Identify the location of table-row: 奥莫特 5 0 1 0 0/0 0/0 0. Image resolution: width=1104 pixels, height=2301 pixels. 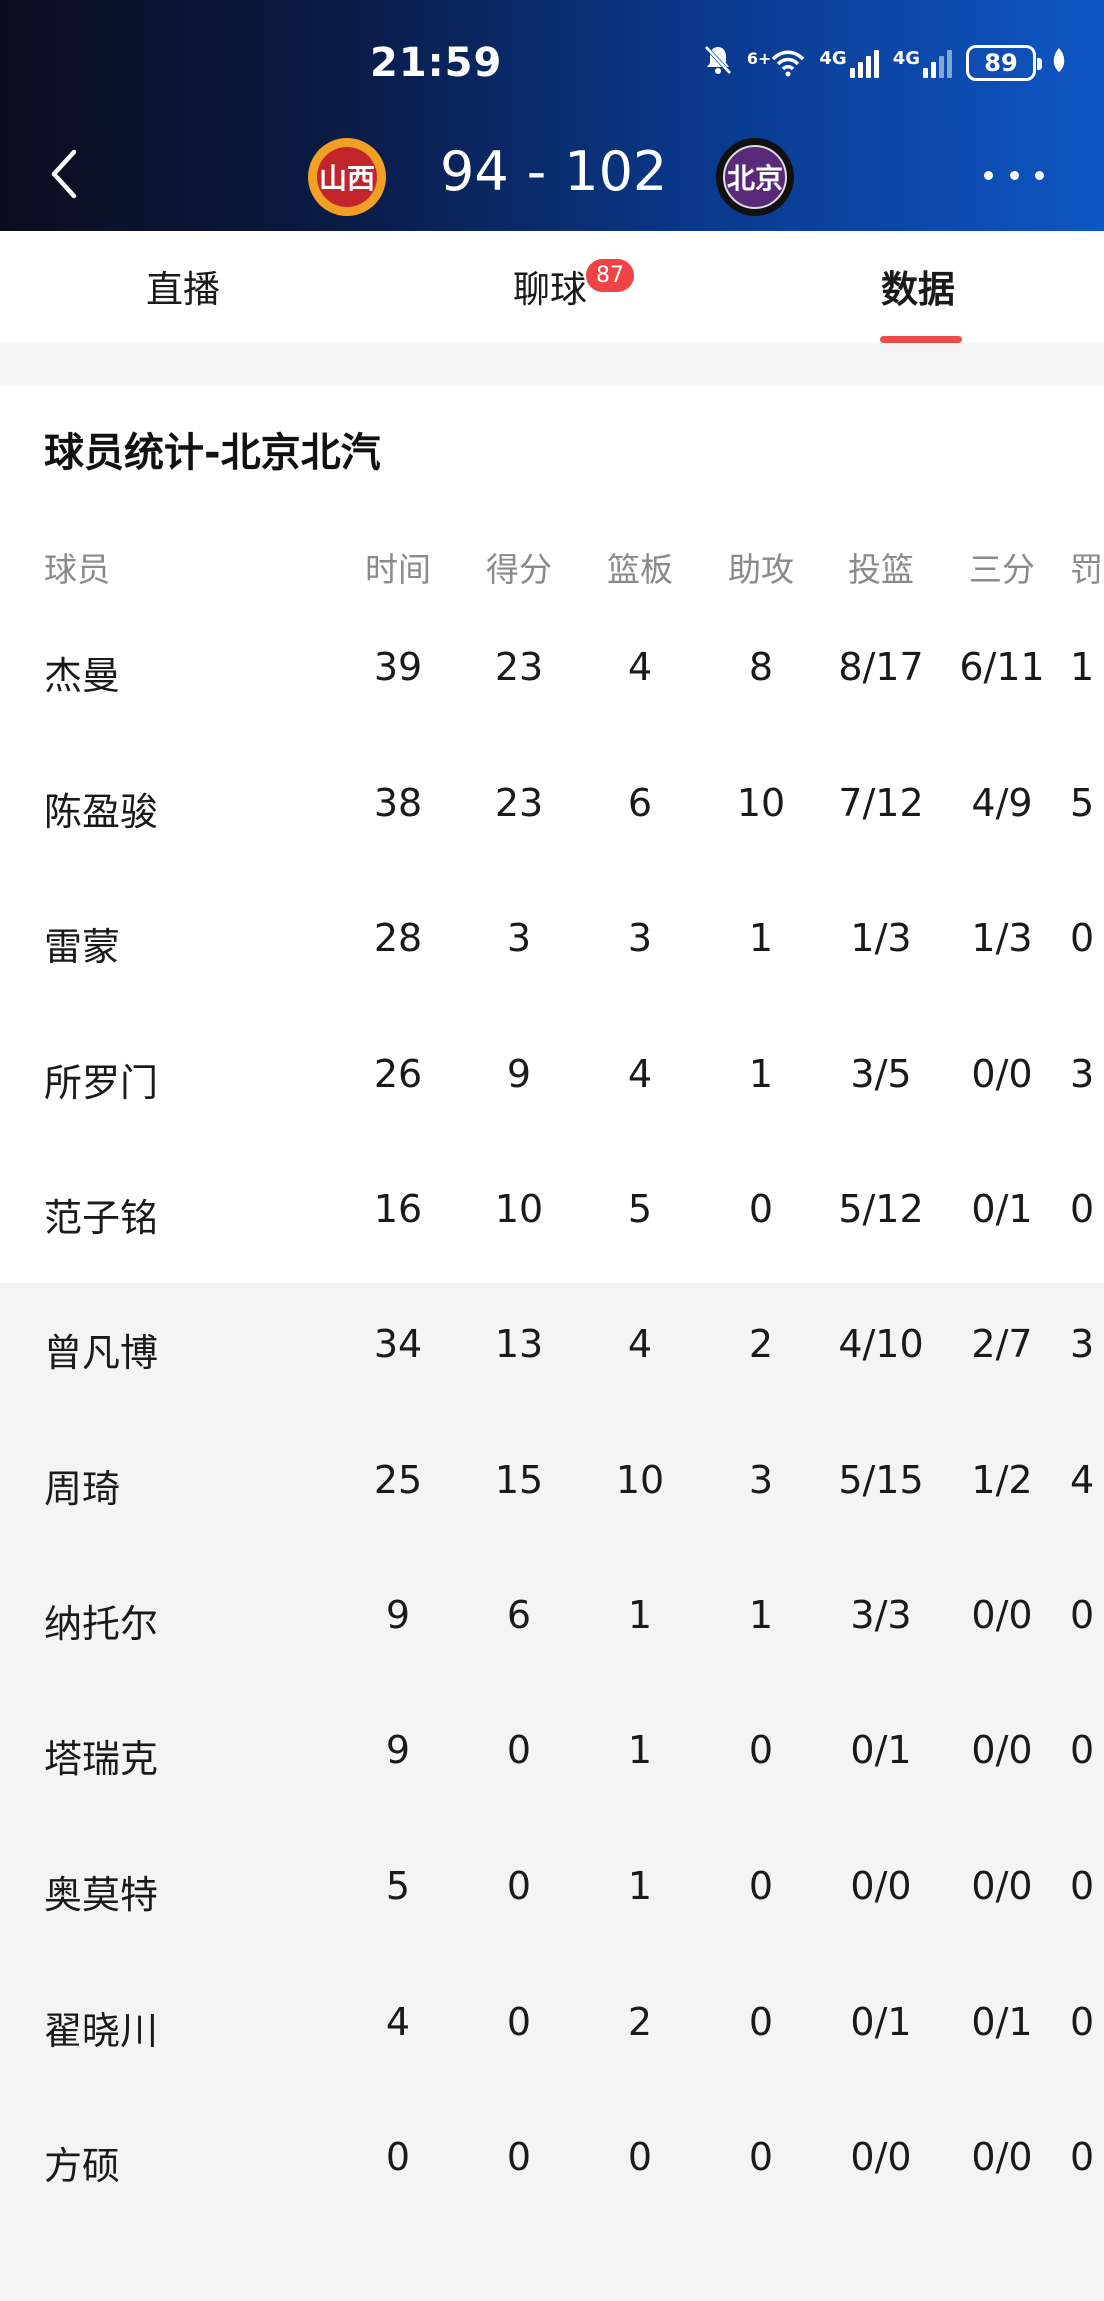
(552, 1904).